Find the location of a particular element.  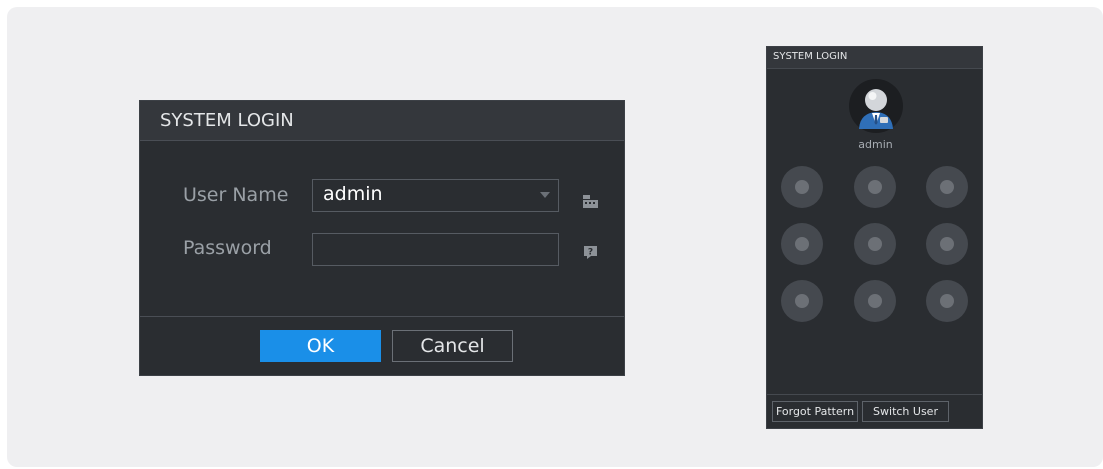

username-value: admin is located at coordinates (353, 194).